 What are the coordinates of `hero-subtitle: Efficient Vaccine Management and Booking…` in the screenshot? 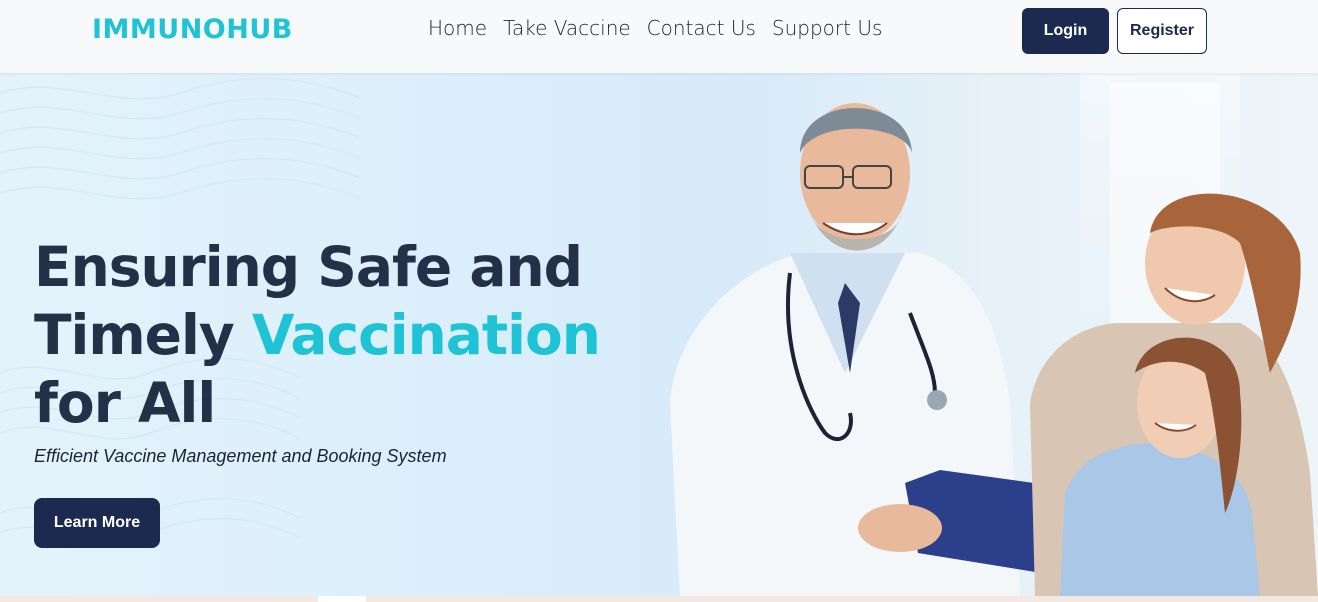 It's located at (240, 456).